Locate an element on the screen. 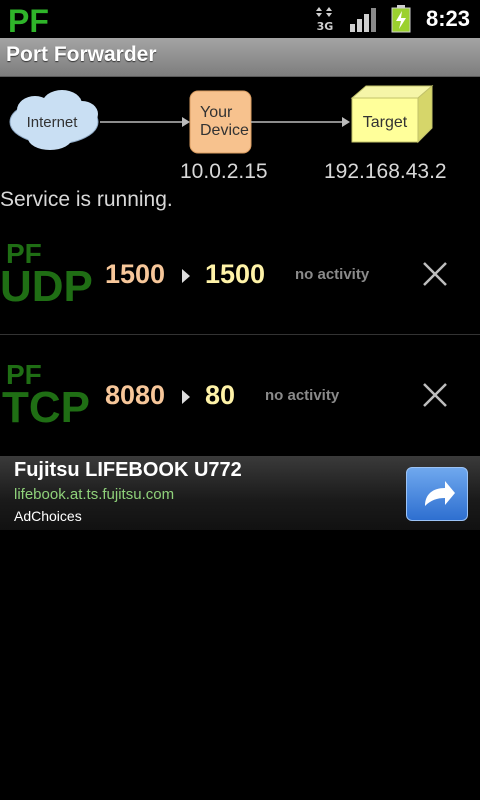  target-label: Target is located at coordinates (385, 122).